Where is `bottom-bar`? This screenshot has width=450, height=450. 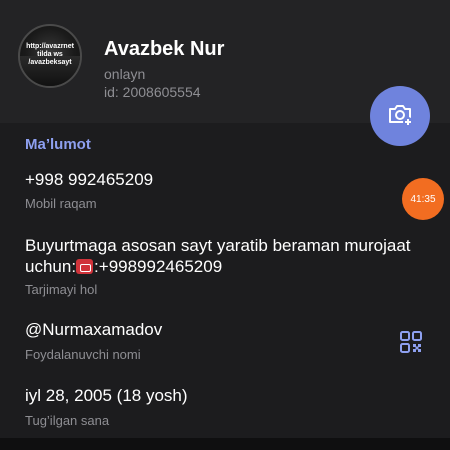 bottom-bar is located at coordinates (225, 444).